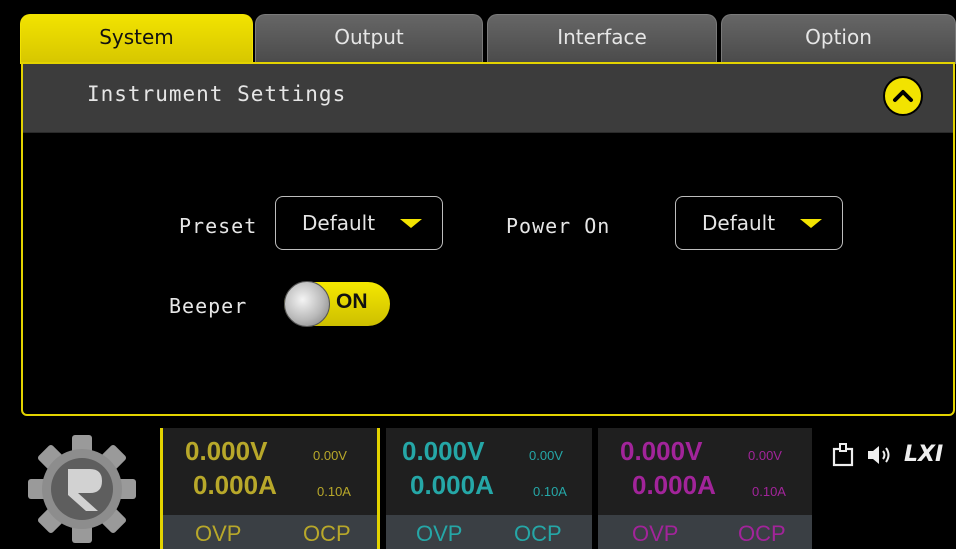 Image resolution: width=956 pixels, height=549 pixels. I want to click on ch3-set-voltage: 0.00V, so click(765, 455).